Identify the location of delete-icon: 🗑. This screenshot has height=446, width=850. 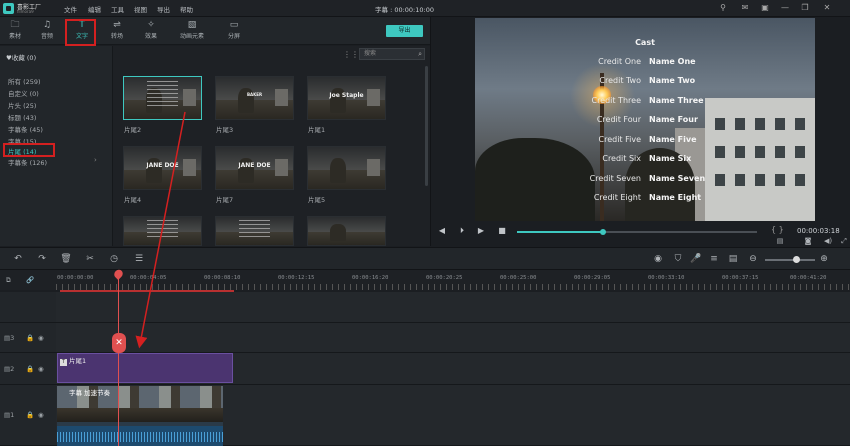
(66, 259).